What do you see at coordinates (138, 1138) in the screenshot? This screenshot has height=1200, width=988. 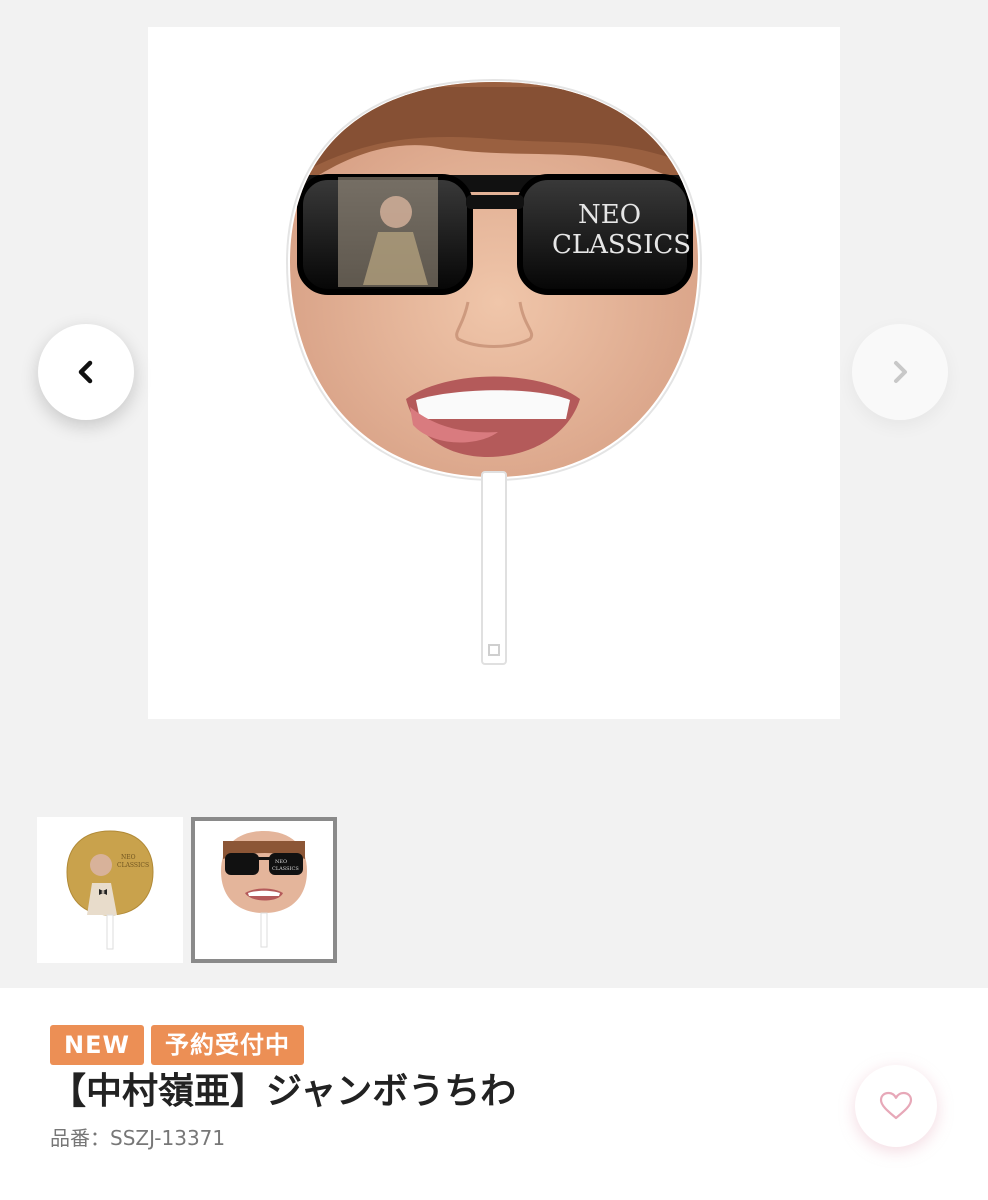 I see `product-code: 品番：SSZJ-13371` at bounding box center [138, 1138].